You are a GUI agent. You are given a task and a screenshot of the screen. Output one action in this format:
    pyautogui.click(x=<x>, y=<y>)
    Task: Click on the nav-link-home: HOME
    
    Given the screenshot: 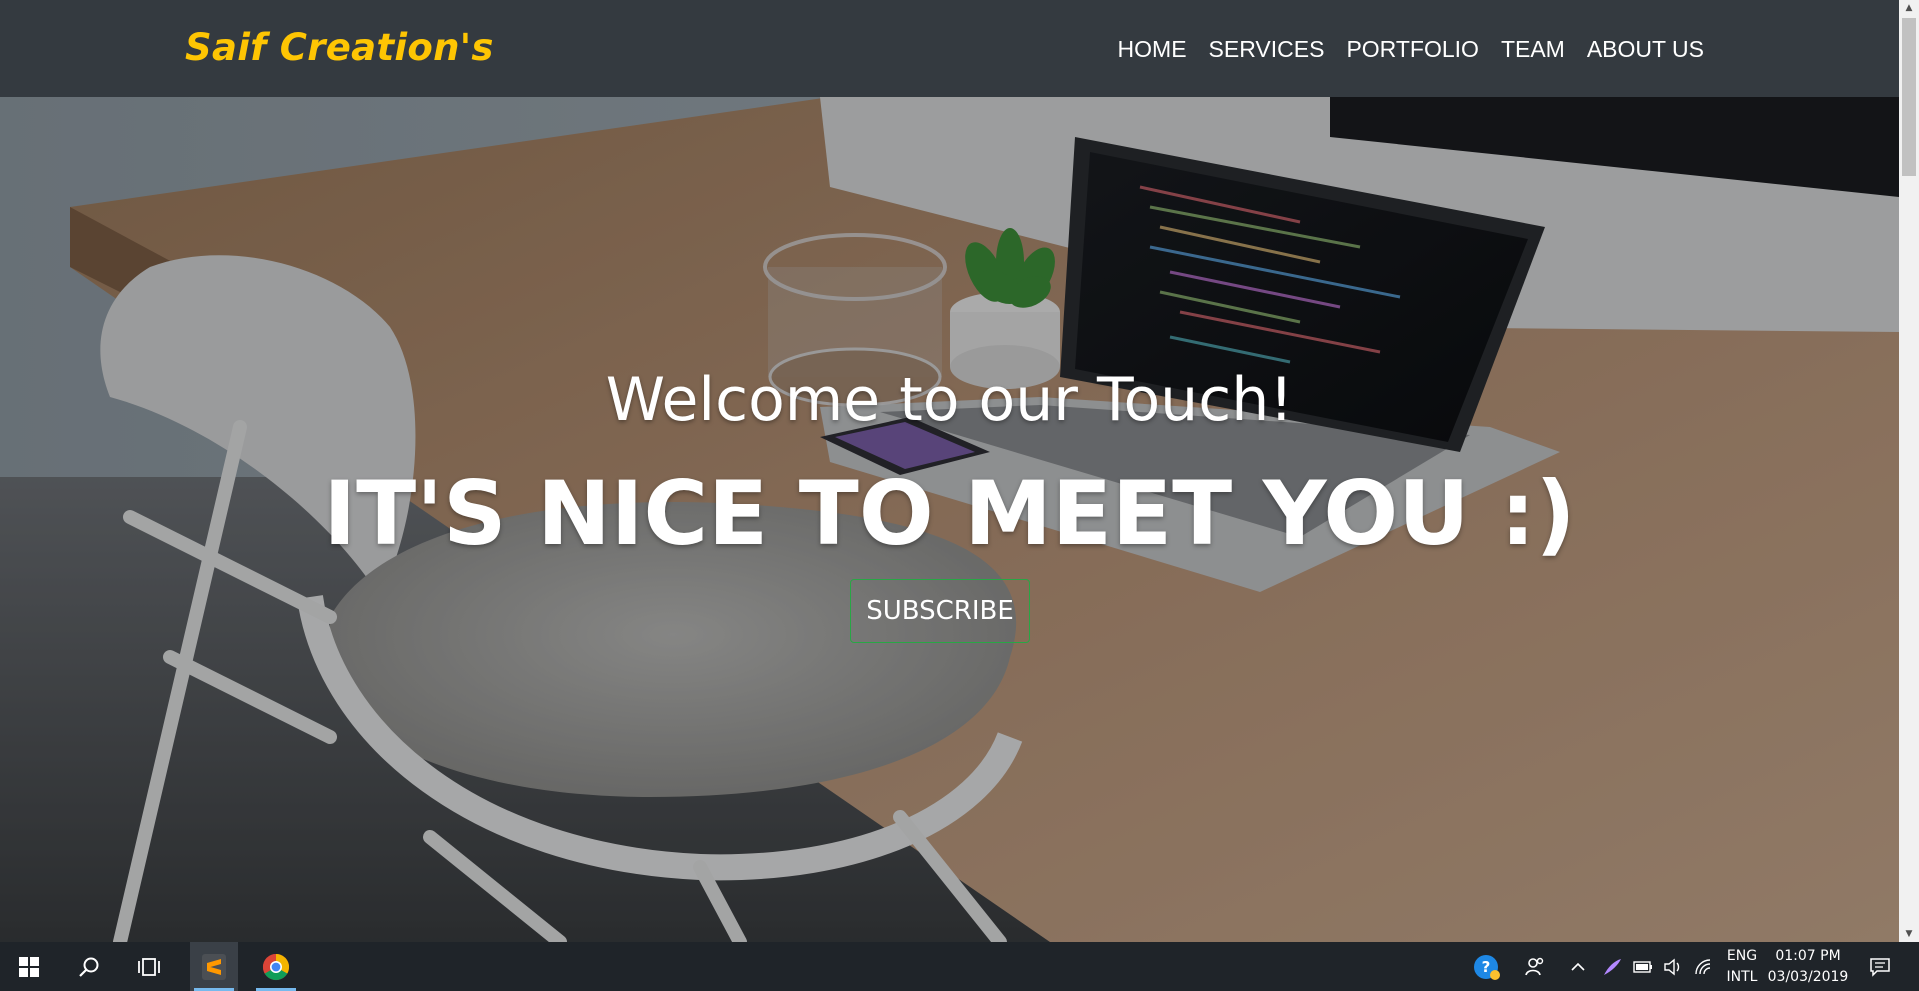 What is the action you would take?
    pyautogui.click(x=1152, y=49)
    